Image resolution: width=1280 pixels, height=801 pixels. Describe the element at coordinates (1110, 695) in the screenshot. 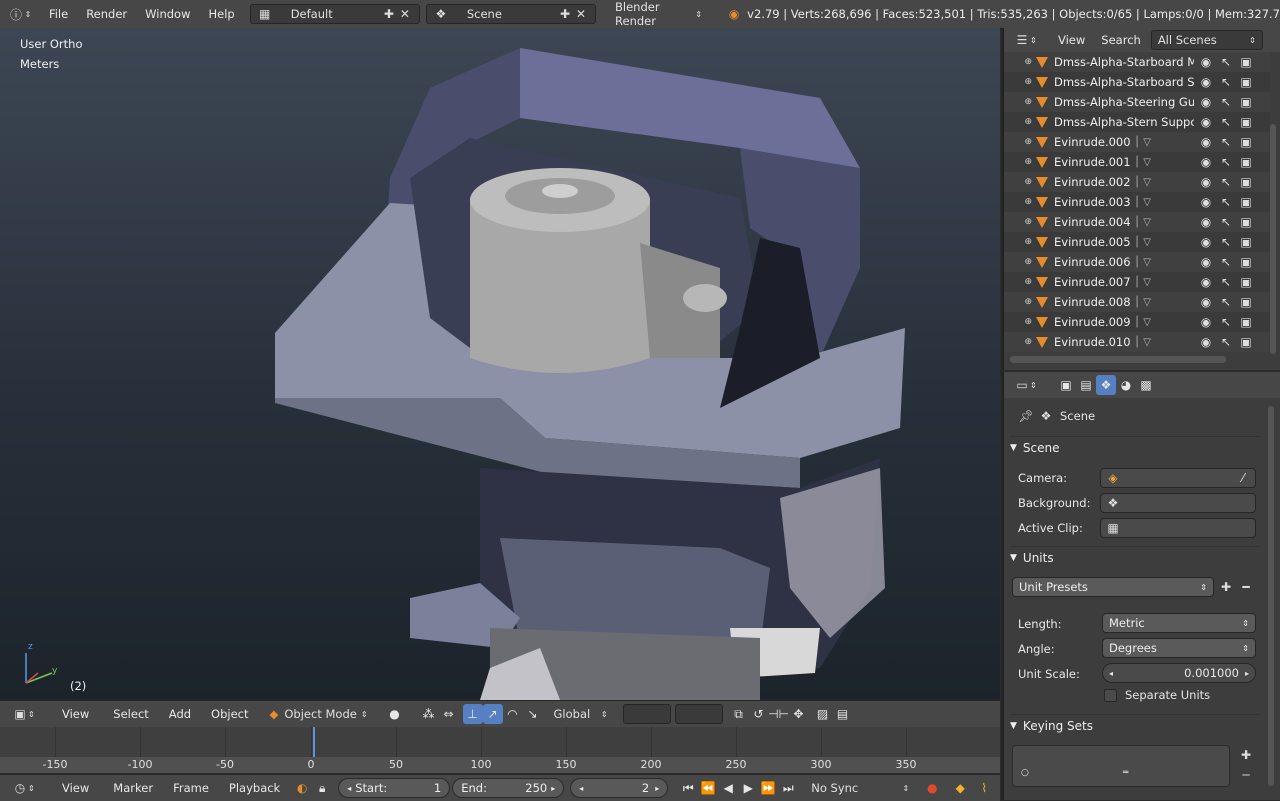

I see `checkbox-icon` at that location.